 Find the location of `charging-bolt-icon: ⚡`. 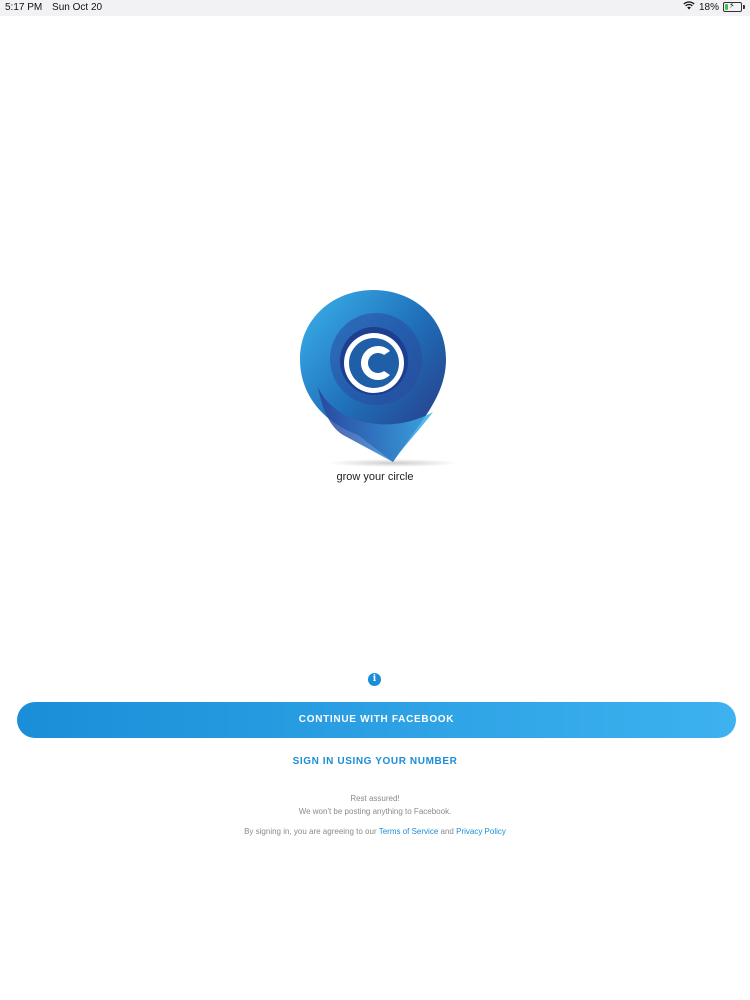

charging-bolt-icon: ⚡ is located at coordinates (732, 5).